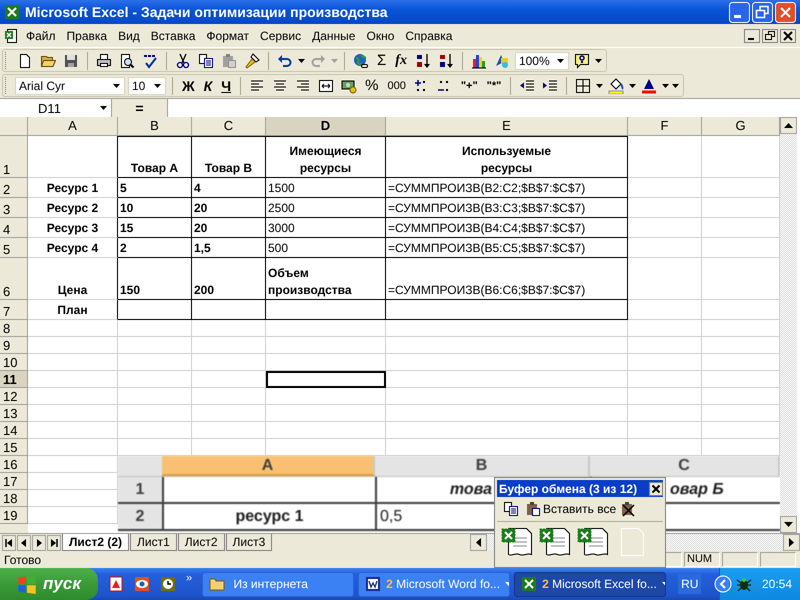 Image resolution: width=800 pixels, height=600 pixels. What do you see at coordinates (507, 248) in the screenshot?
I see `table-cell: =СУММПРОИЗВ(B5:C5;$B$7:$C$7)` at bounding box center [507, 248].